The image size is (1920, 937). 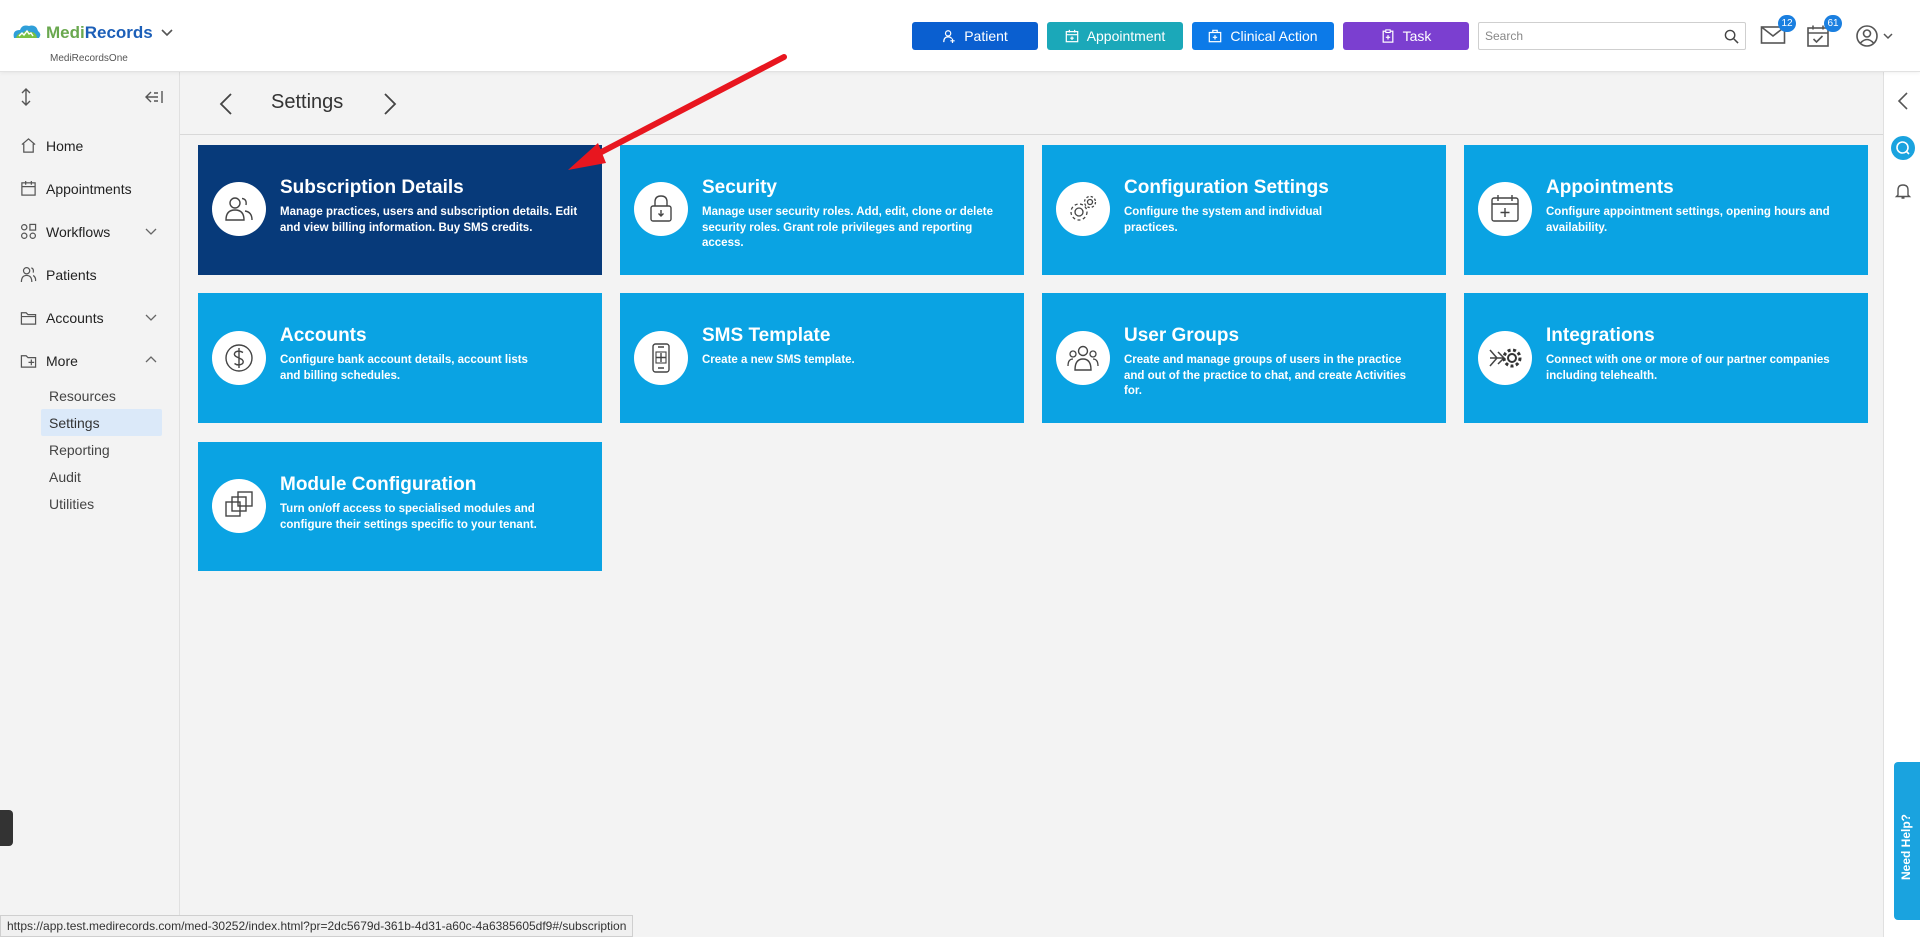 I want to click on phone-plus-icon, so click(x=661, y=358).